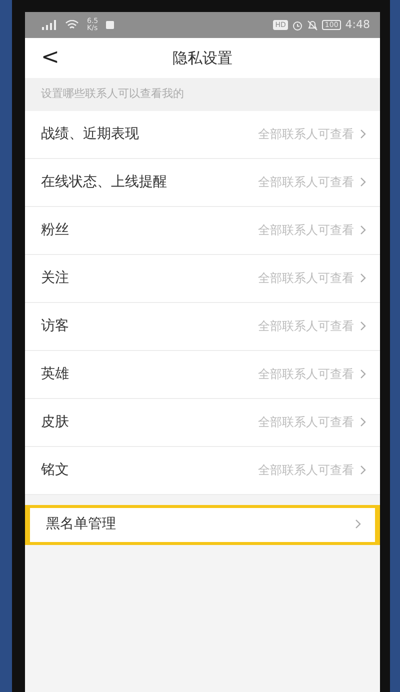  I want to click on clock-time: 4:48, so click(357, 24).